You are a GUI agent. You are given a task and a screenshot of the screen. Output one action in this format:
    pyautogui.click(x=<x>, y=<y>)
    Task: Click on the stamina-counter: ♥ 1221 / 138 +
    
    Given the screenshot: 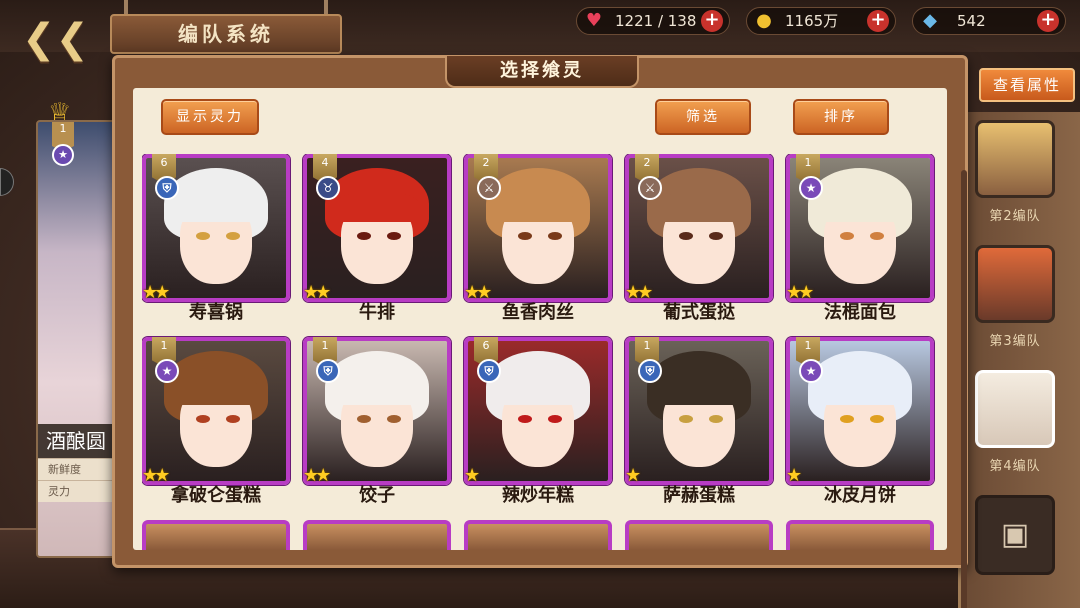 What is the action you would take?
    pyautogui.click(x=653, y=21)
    